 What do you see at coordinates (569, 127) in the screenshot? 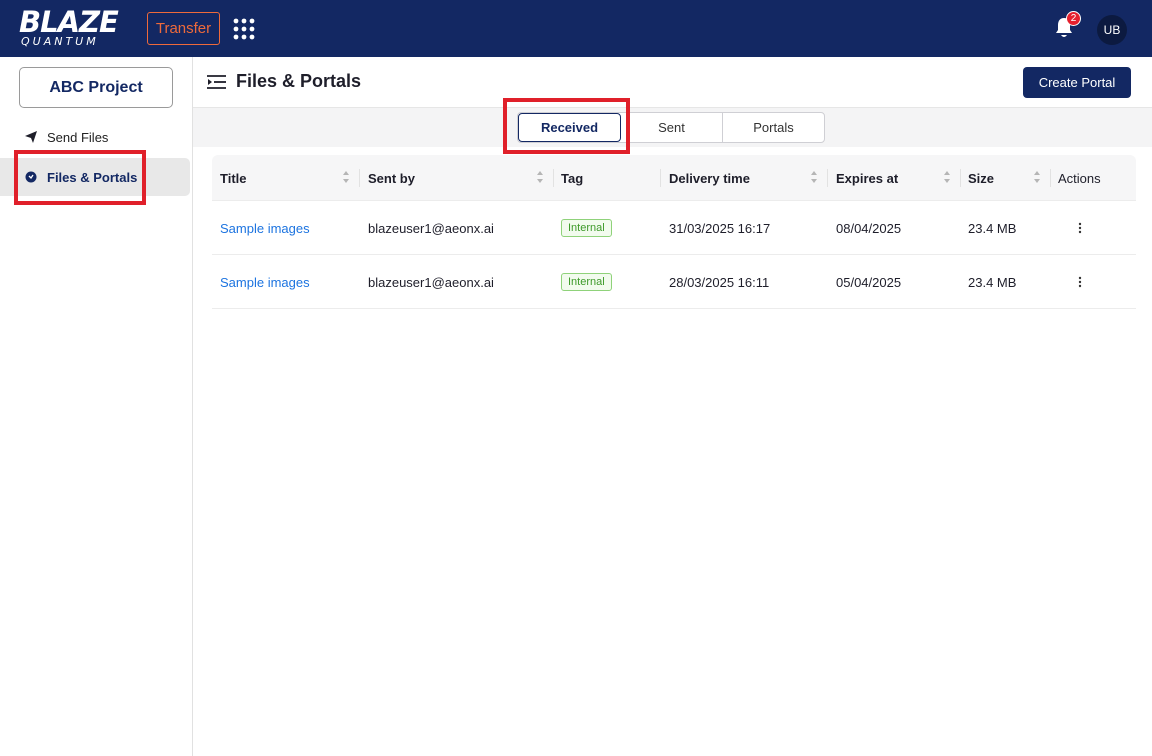
I see `tab-received: Received` at bounding box center [569, 127].